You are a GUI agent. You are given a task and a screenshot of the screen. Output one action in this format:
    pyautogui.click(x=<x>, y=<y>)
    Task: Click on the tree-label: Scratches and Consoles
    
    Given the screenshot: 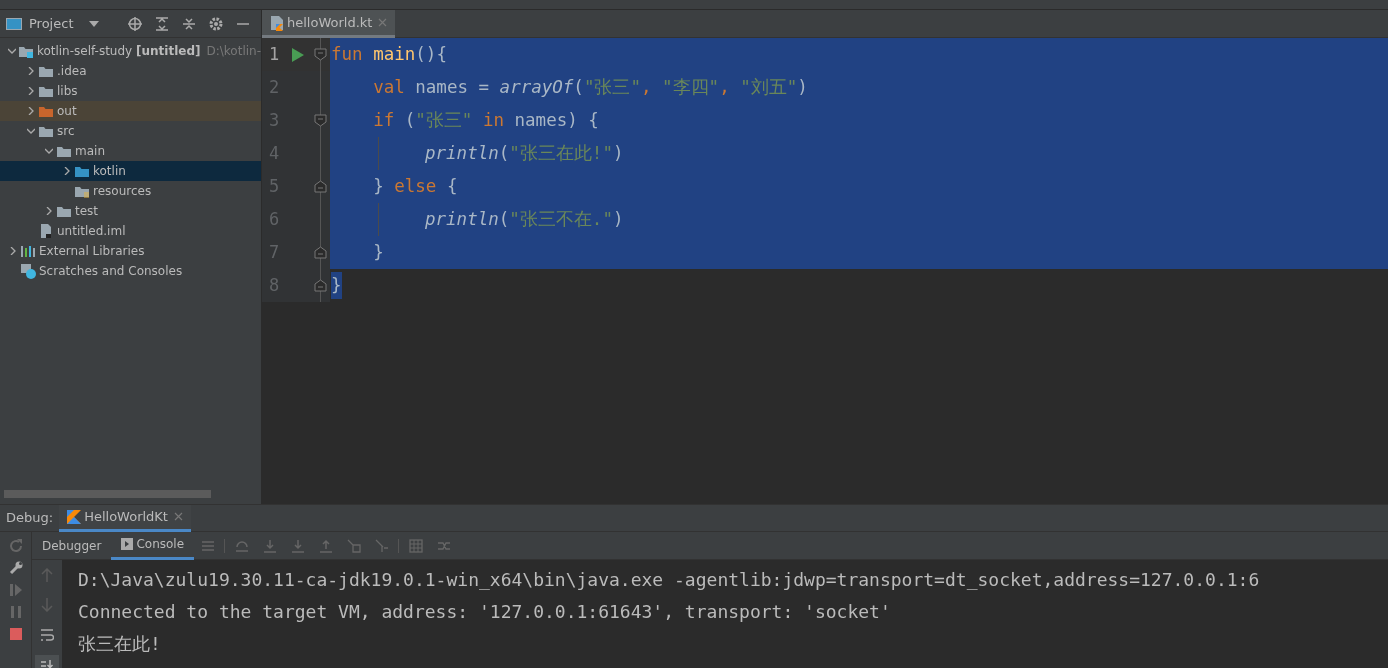 What is the action you would take?
    pyautogui.click(x=111, y=271)
    